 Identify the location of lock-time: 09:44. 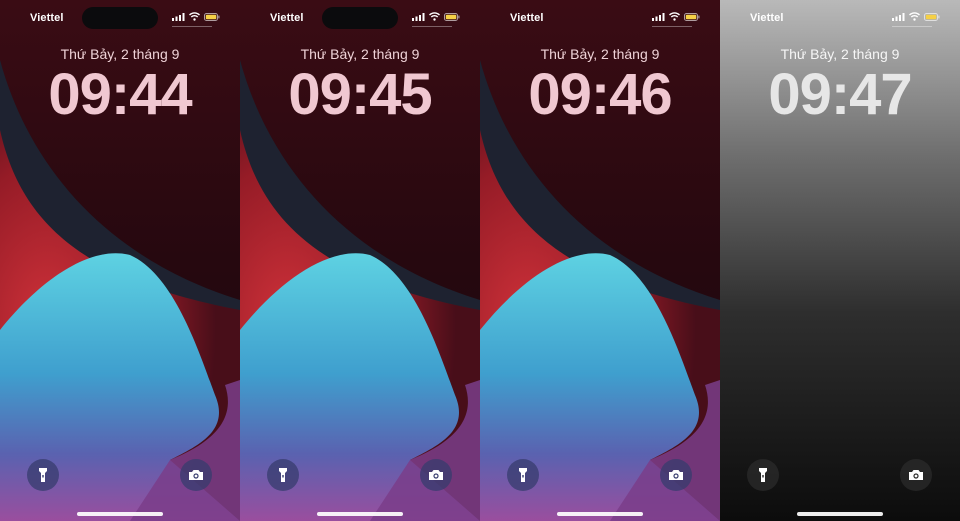
(120, 94).